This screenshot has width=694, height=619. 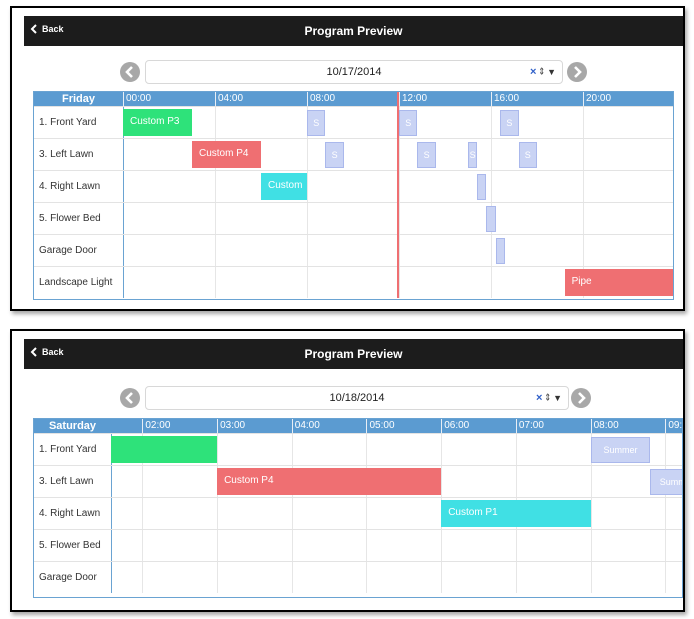 What do you see at coordinates (380, 426) in the screenshot?
I see `time-tick: 05:00` at bounding box center [380, 426].